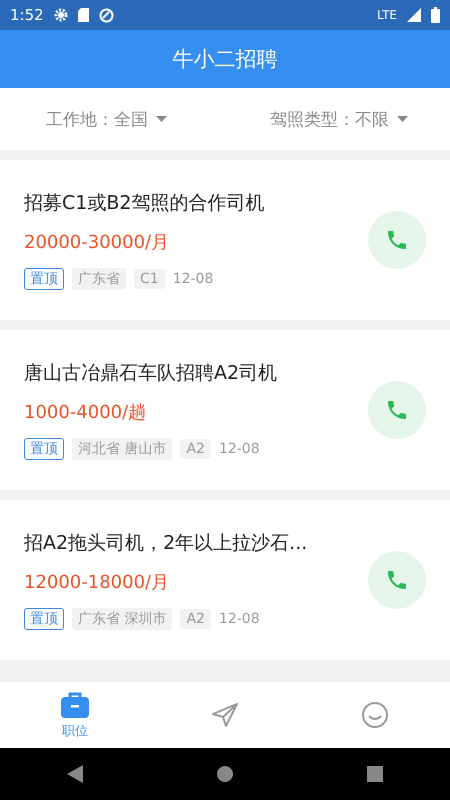  What do you see at coordinates (145, 203) in the screenshot?
I see `job-title: 招募C1或B2驾照的合作司机` at bounding box center [145, 203].